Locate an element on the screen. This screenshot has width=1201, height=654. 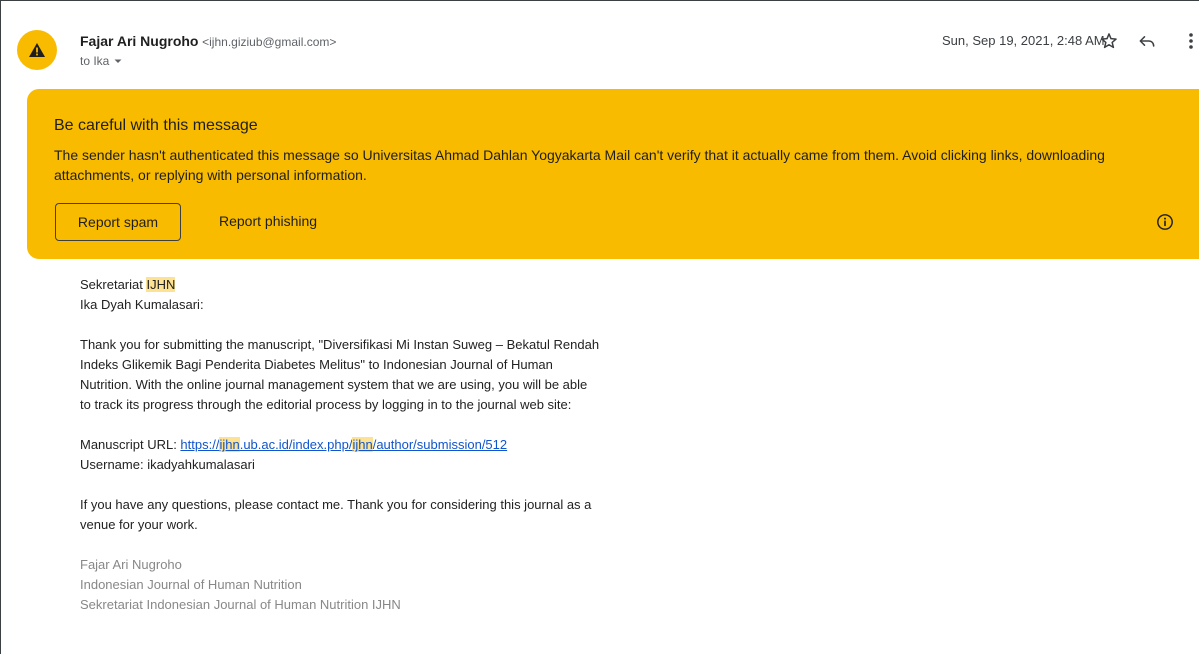
signature-journal: Indonesian Journal of Human Nutrition is located at coordinates (191, 584).